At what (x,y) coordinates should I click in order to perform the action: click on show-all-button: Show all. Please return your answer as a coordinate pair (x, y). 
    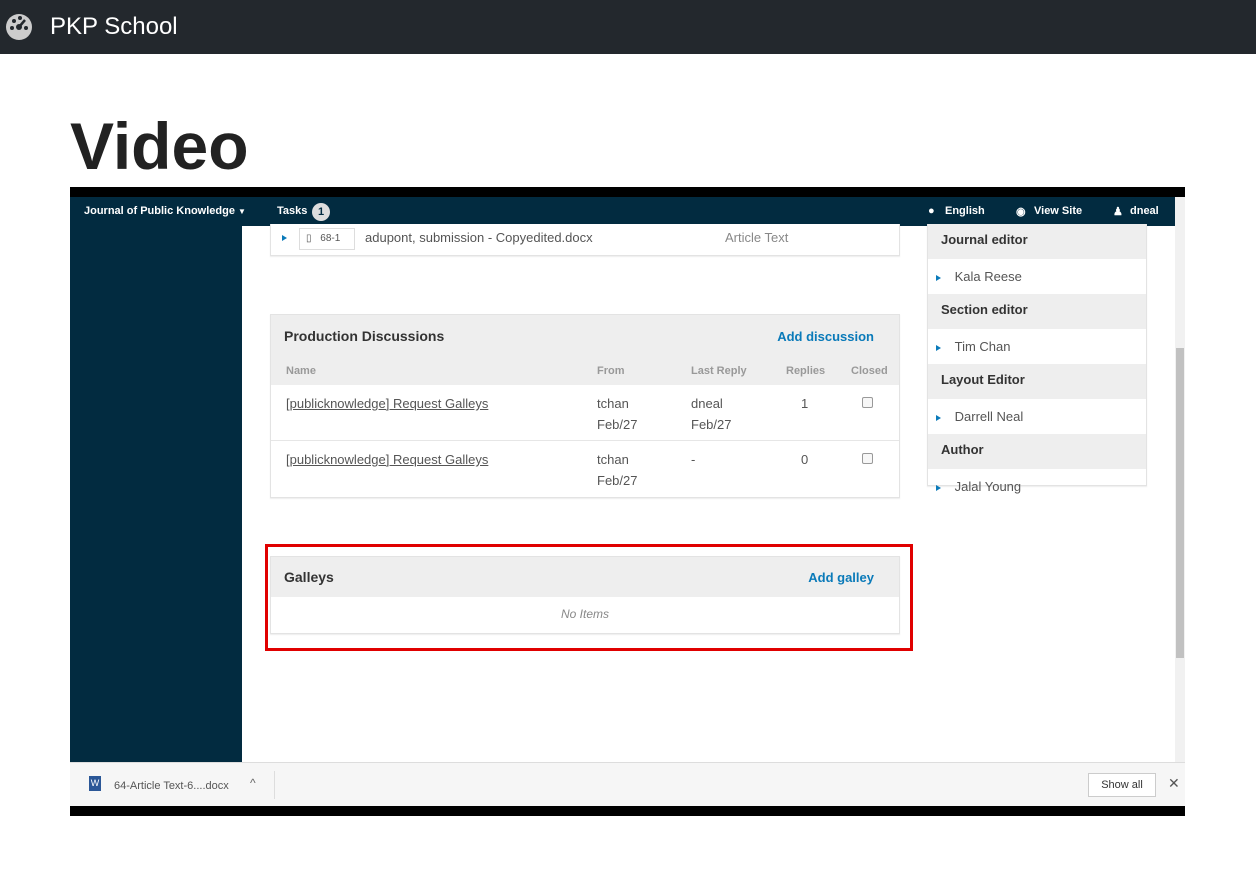
    Looking at the image, I should click on (1122, 785).